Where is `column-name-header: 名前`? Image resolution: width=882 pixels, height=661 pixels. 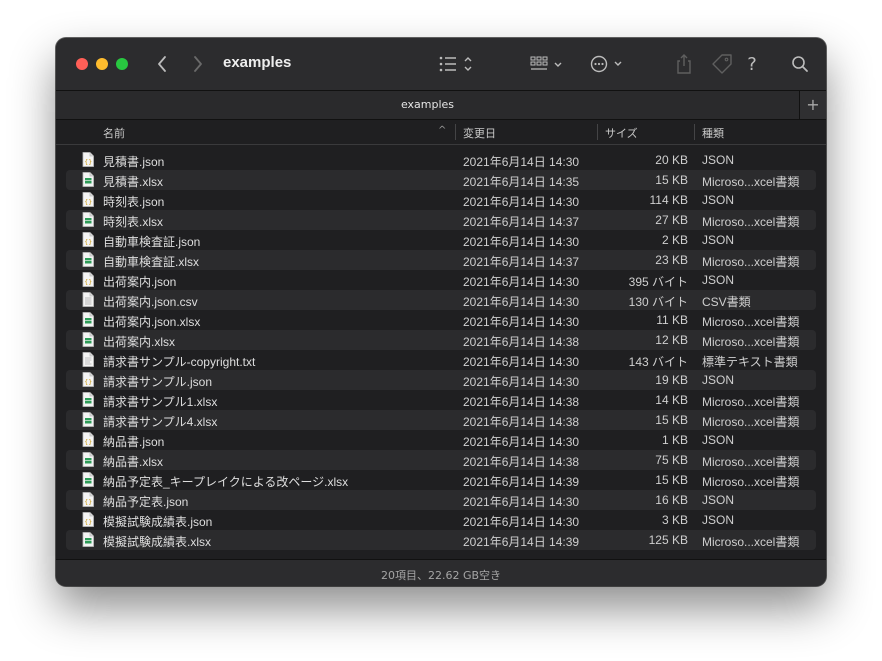
column-name-header: 名前 is located at coordinates (114, 133).